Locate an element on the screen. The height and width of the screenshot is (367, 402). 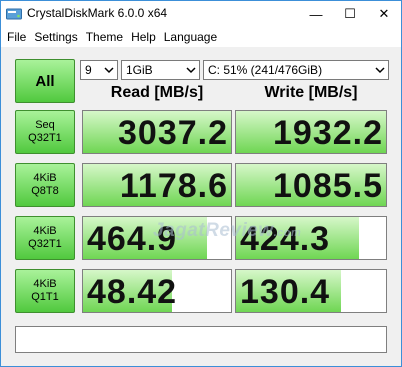
row-label-line2: Q1T1 is located at coordinates (45, 297).